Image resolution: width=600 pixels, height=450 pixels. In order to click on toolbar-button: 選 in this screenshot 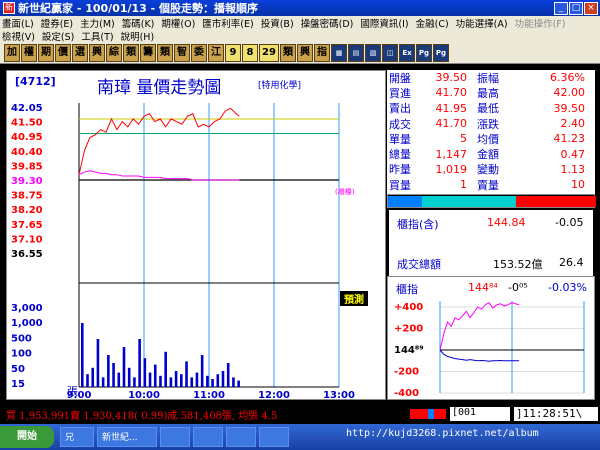, I will do `click(80, 52)`.